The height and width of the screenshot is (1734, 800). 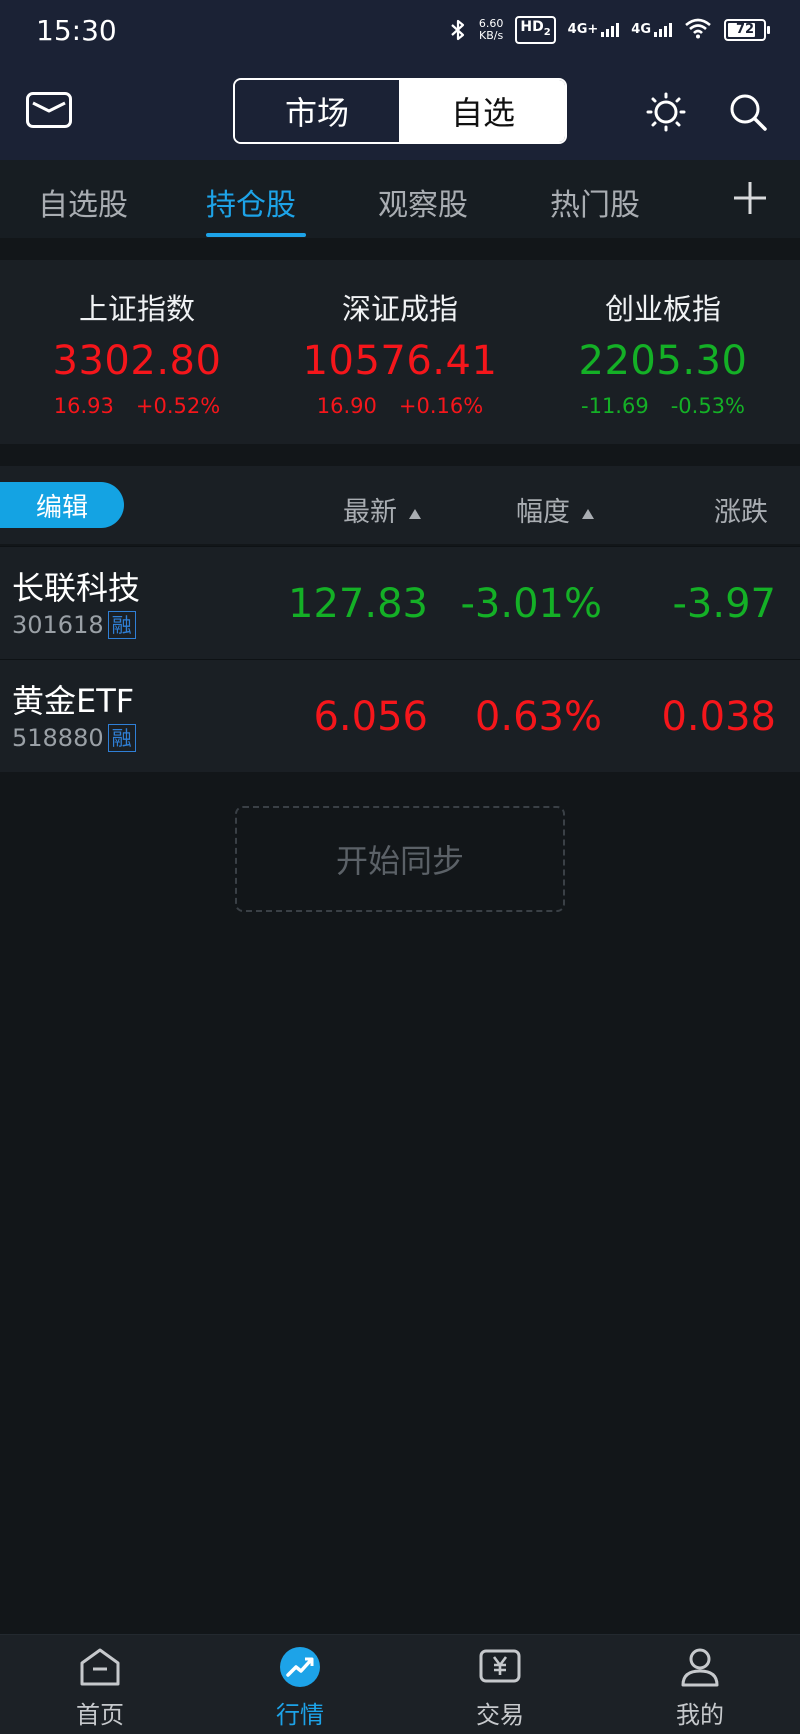 What do you see at coordinates (441, 406) in the screenshot?
I see `index-pct: +0.16%` at bounding box center [441, 406].